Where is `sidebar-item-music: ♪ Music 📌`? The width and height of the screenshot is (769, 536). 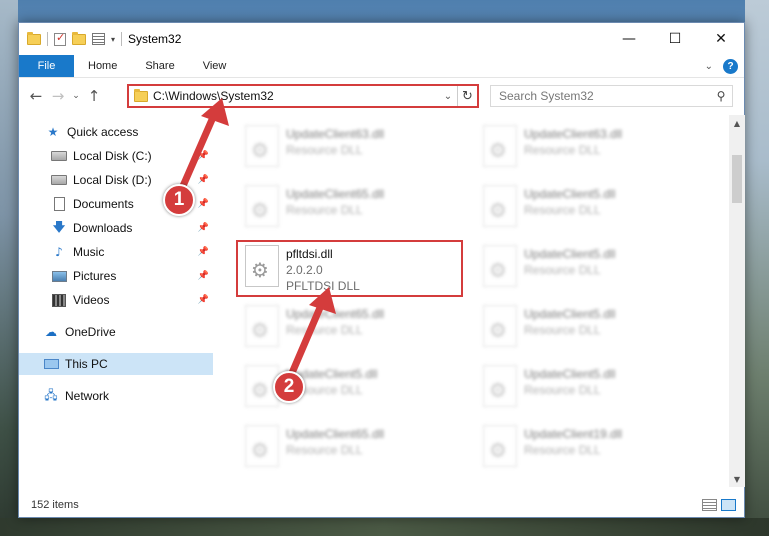 sidebar-item-music: ♪ Music 📌 is located at coordinates (116, 252).